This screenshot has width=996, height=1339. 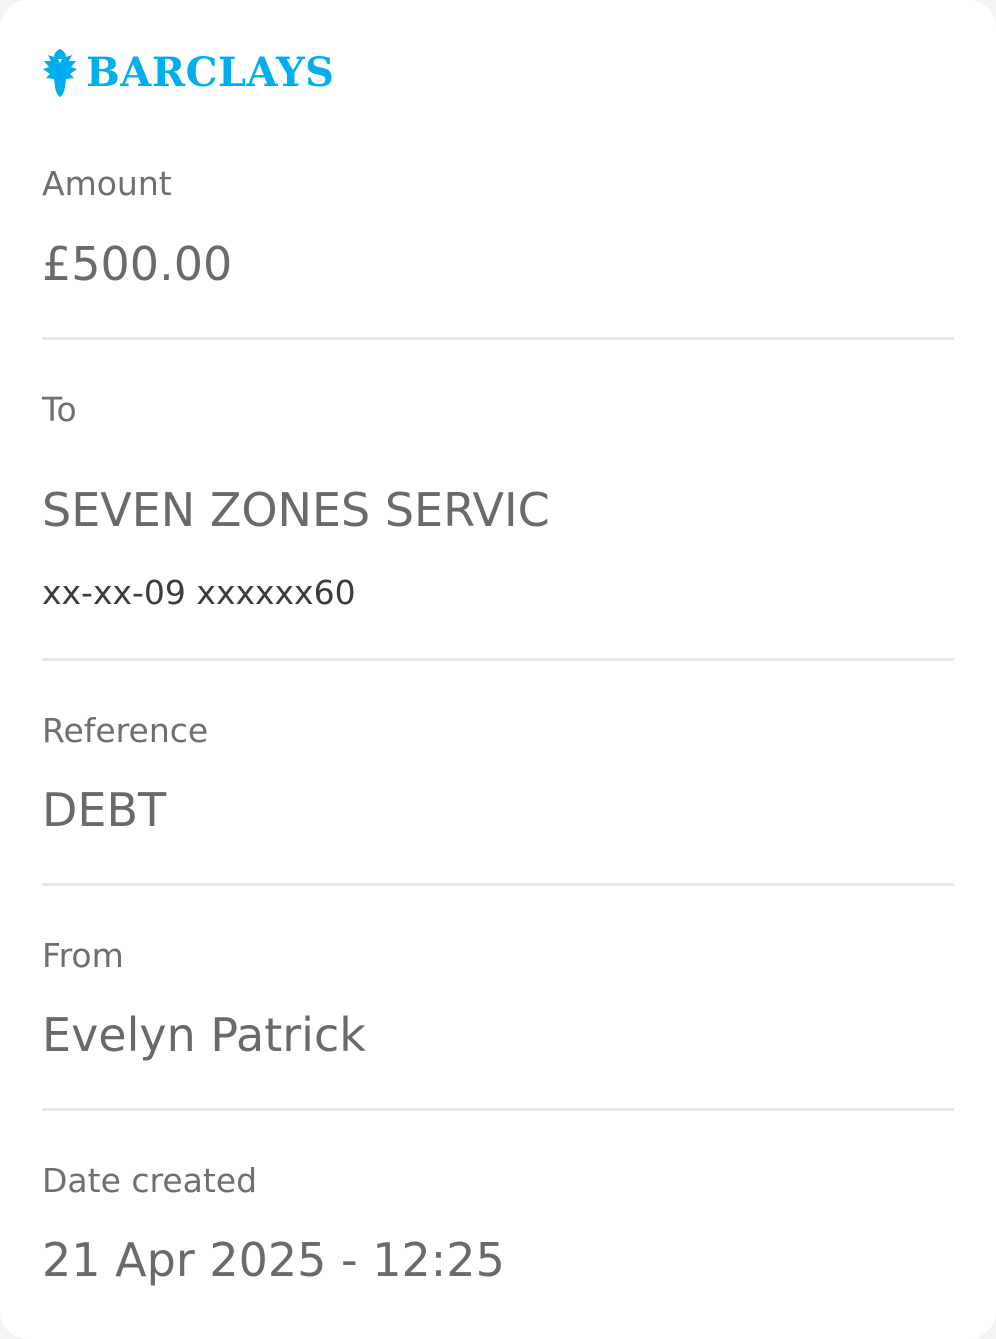 I want to click on payee-account-number: xx-xx-09 xxxxxx60, so click(x=199, y=592).